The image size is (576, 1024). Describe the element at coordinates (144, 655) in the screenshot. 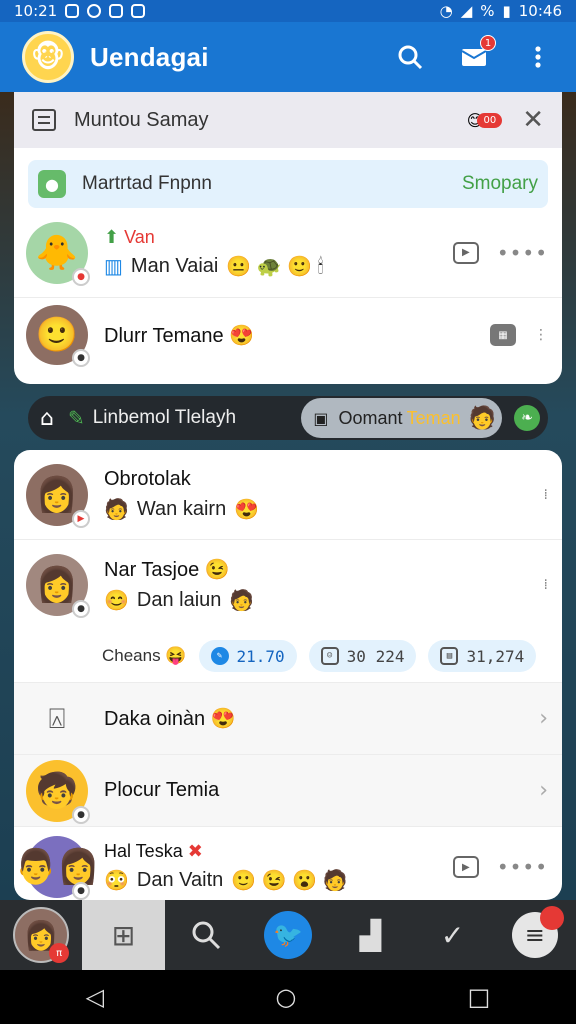

I see `stats-label: Cheans 😝` at that location.